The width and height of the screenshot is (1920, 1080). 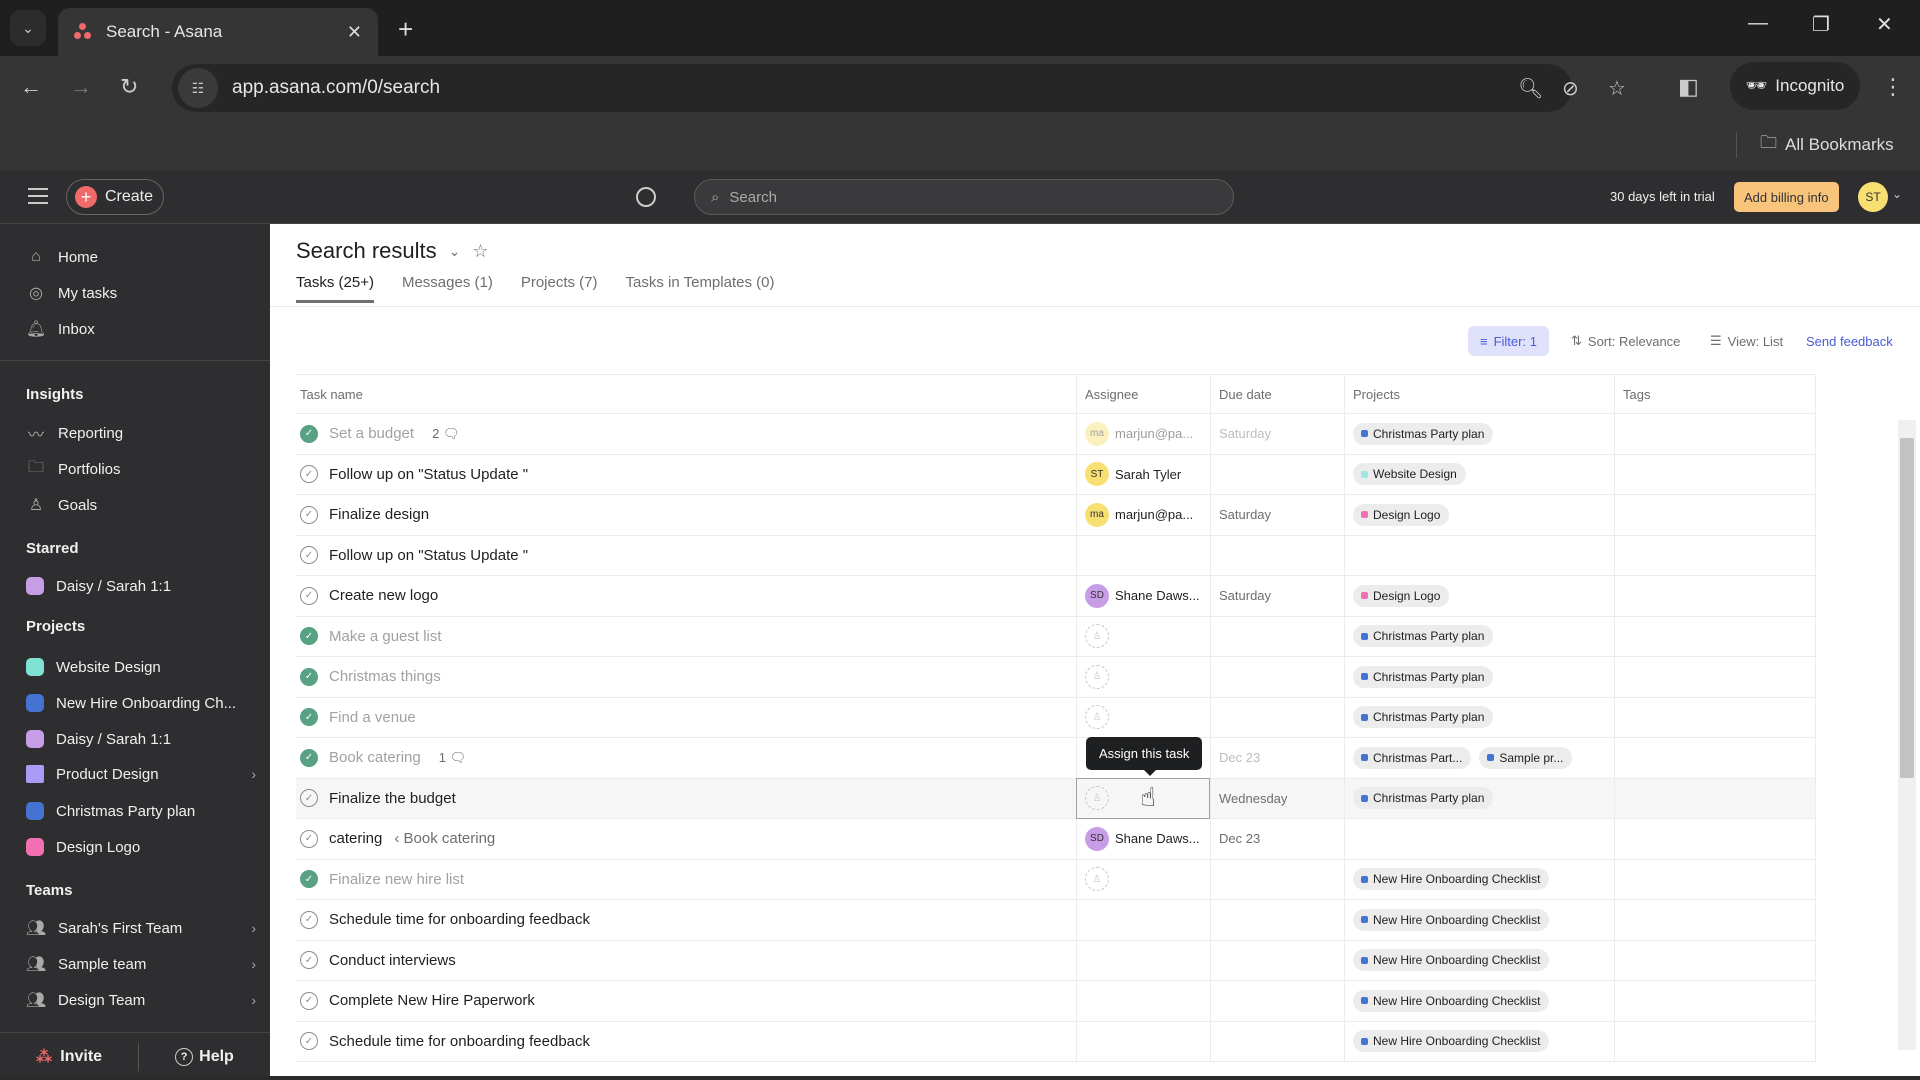 What do you see at coordinates (1884, 24) in the screenshot?
I see `close-window-button: ✕` at bounding box center [1884, 24].